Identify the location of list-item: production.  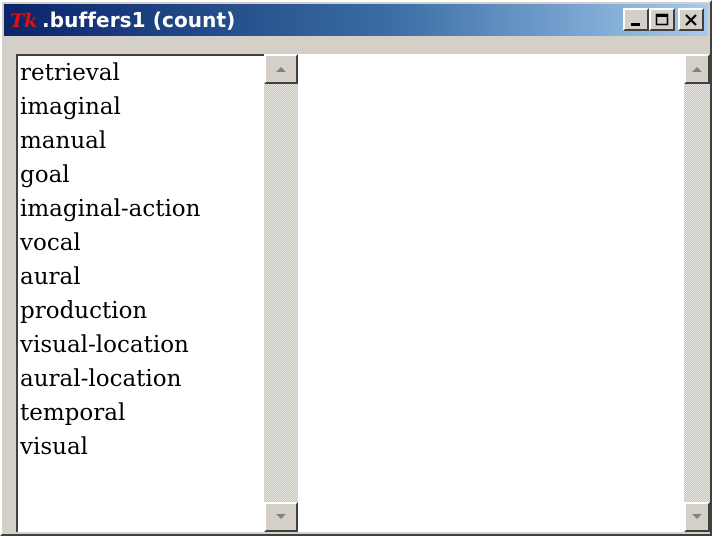
(141, 311).